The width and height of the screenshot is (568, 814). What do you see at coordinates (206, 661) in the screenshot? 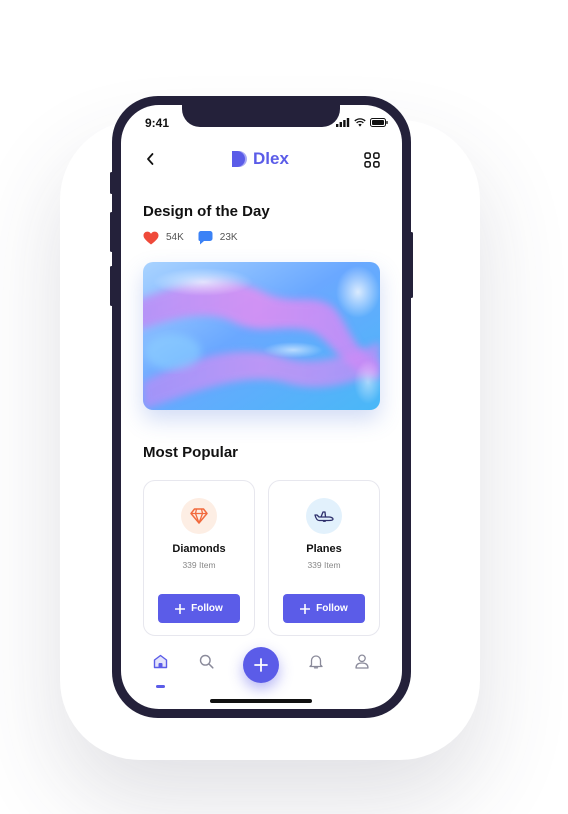
I see `search-icon` at bounding box center [206, 661].